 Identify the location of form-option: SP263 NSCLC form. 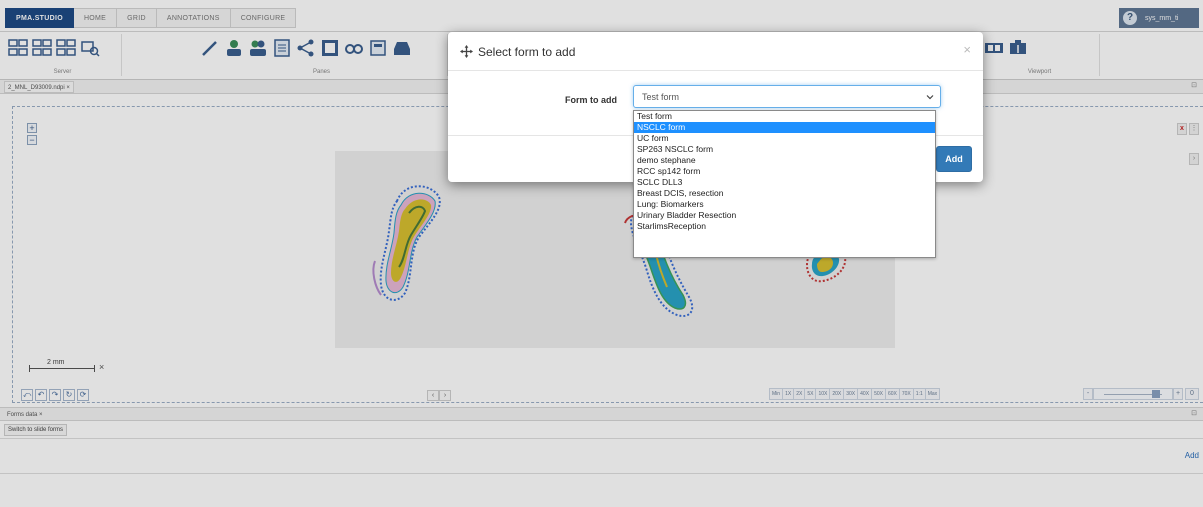
(784, 149).